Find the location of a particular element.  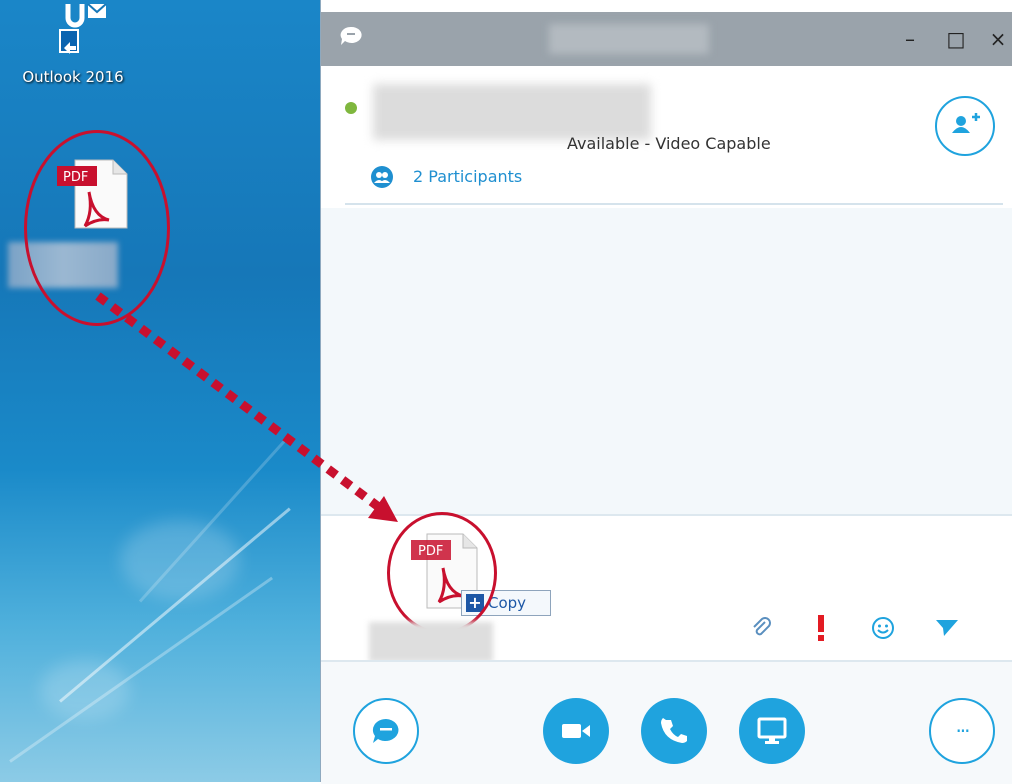

video-camera-icon is located at coordinates (576, 731).